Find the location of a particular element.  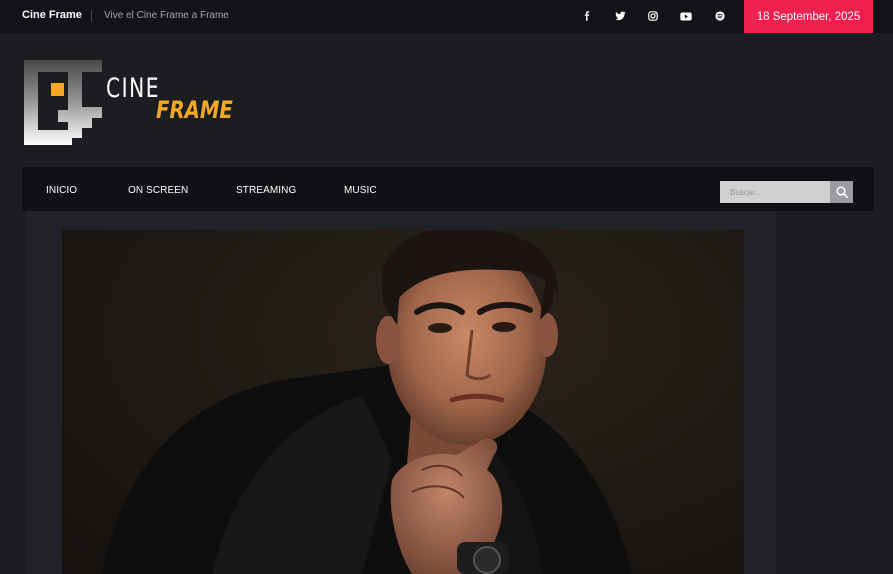

spotify-icon is located at coordinates (720, 16).